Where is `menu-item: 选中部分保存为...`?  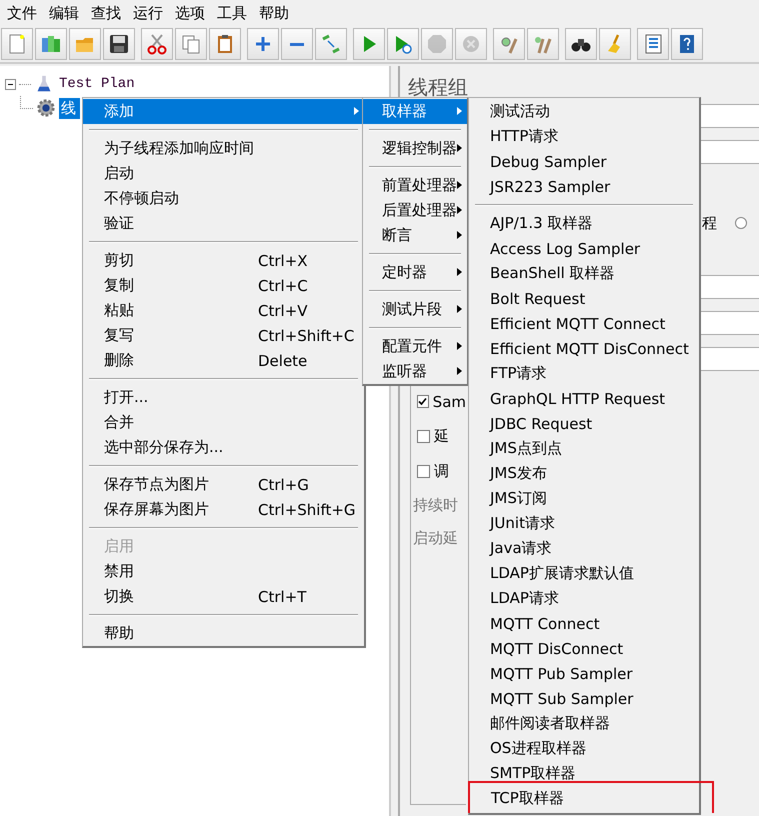
menu-item: 选中部分保存为... is located at coordinates (223, 447).